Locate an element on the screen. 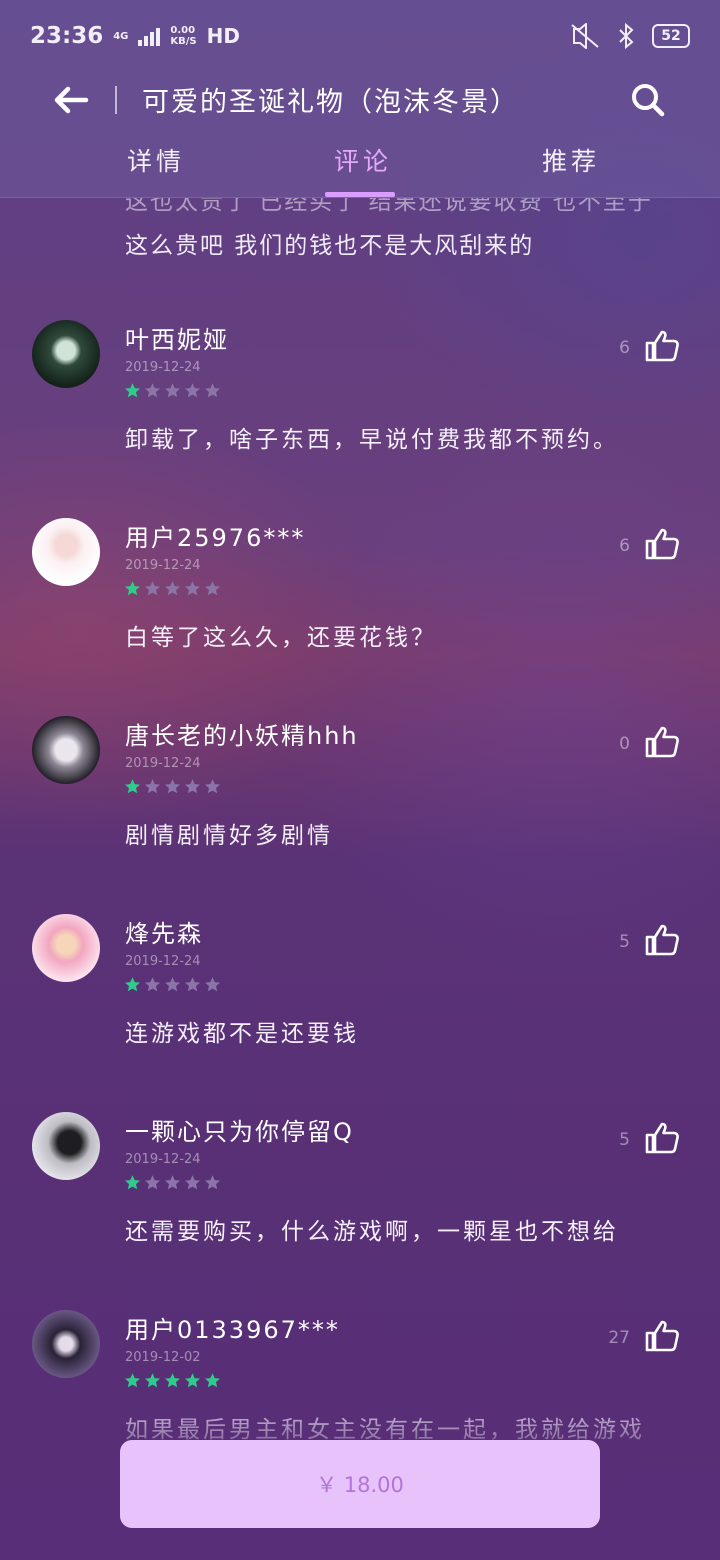 The width and height of the screenshot is (720, 1560). review-date: 2019-12-02 is located at coordinates (163, 1357).